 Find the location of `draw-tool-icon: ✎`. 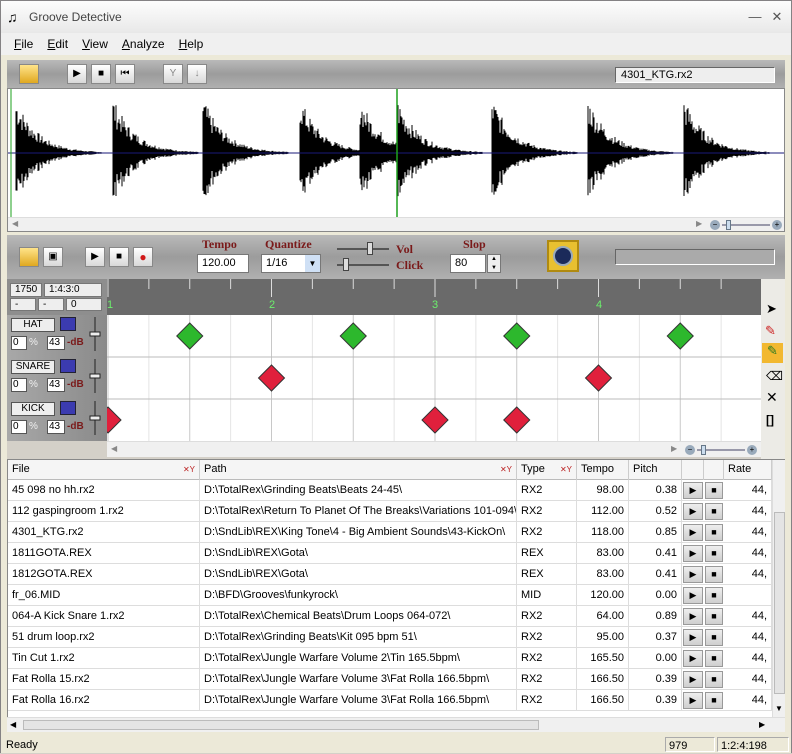

draw-tool-icon: ✎ is located at coordinates (772, 353).